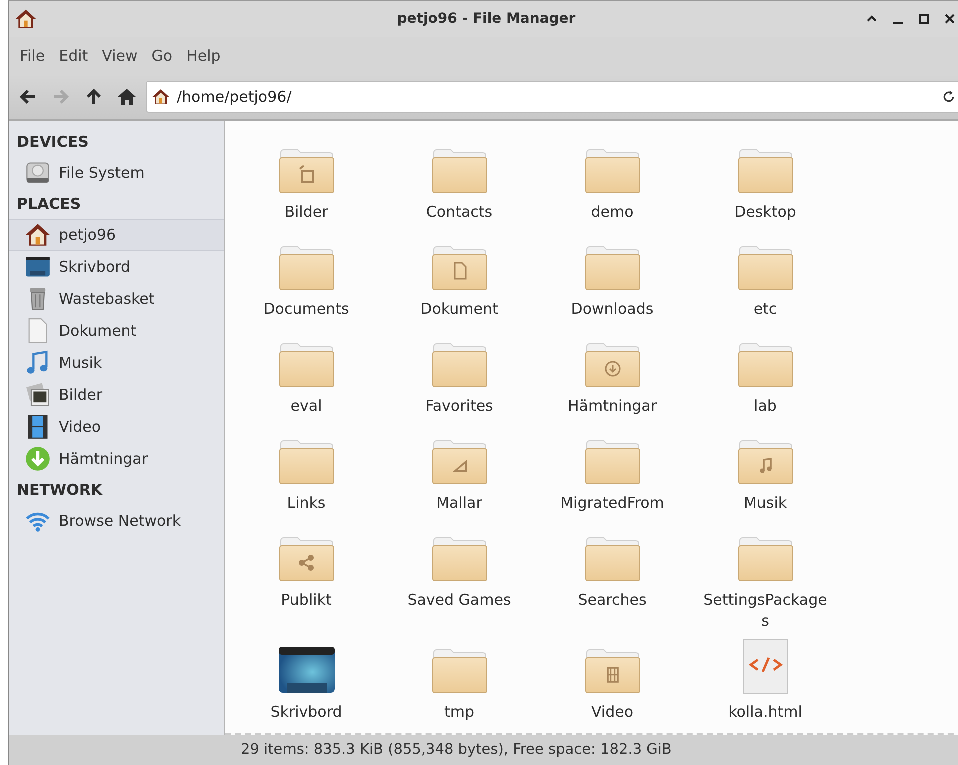 The height and width of the screenshot is (765, 958). I want to click on sidebar-item: Browse Network, so click(116, 521).